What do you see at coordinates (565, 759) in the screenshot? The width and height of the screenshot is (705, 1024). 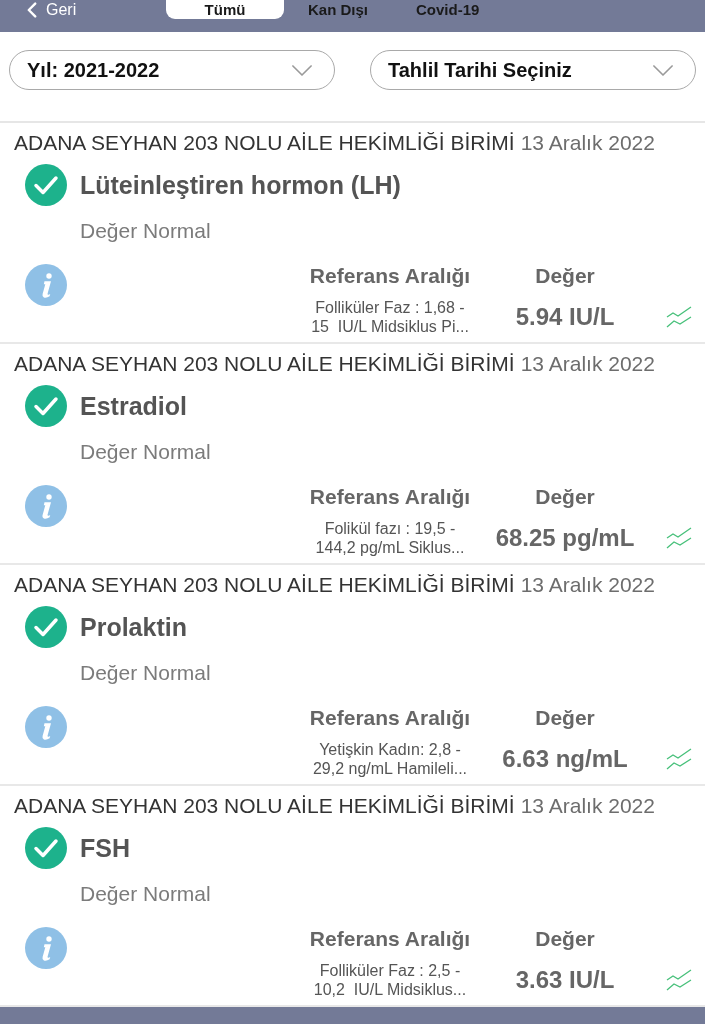 I see `result-value: 6.63 ng/mL` at bounding box center [565, 759].